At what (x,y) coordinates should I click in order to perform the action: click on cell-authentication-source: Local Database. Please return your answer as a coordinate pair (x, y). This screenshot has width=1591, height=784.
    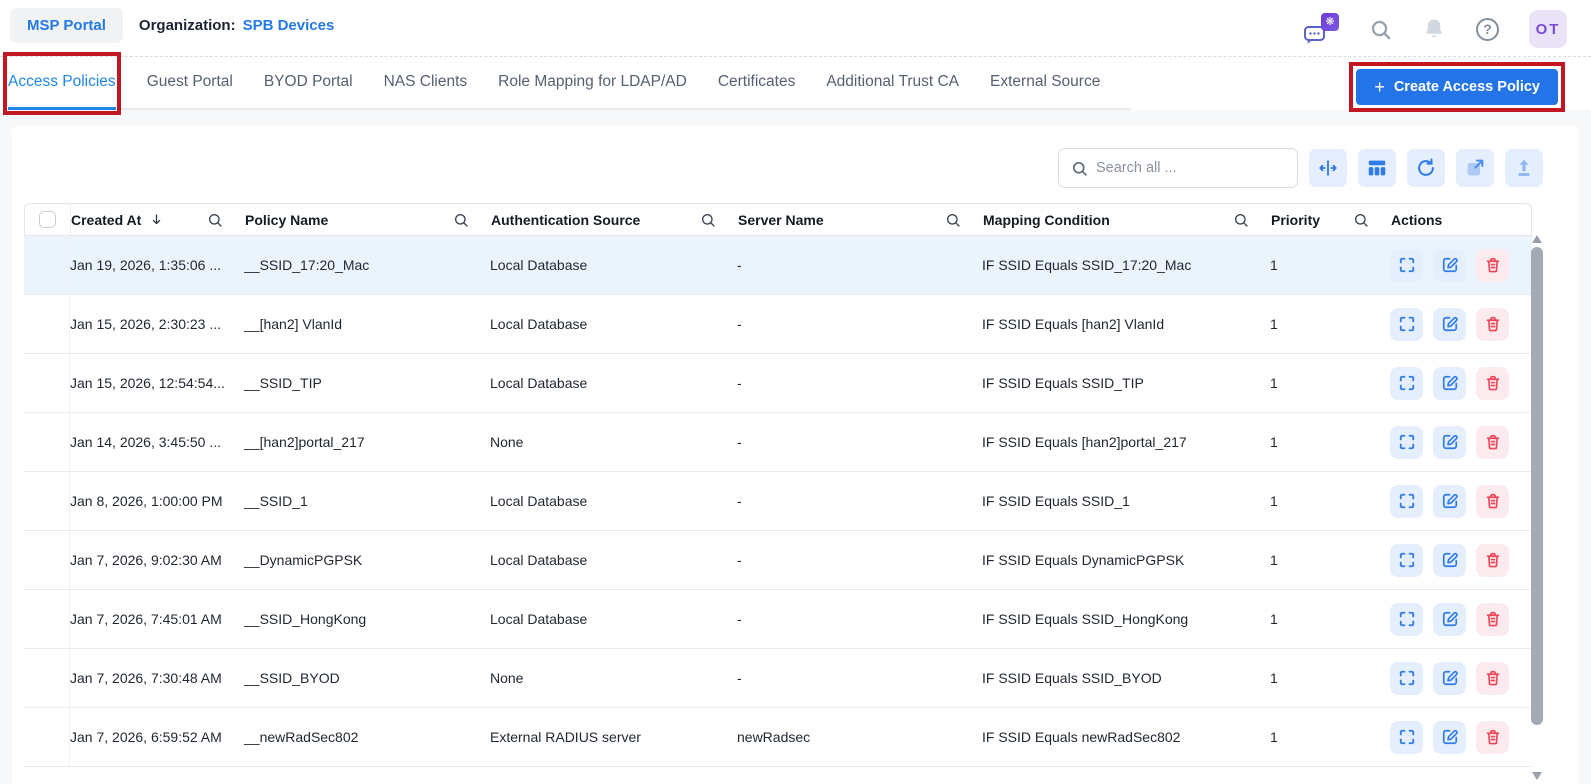
    Looking at the image, I should click on (539, 501).